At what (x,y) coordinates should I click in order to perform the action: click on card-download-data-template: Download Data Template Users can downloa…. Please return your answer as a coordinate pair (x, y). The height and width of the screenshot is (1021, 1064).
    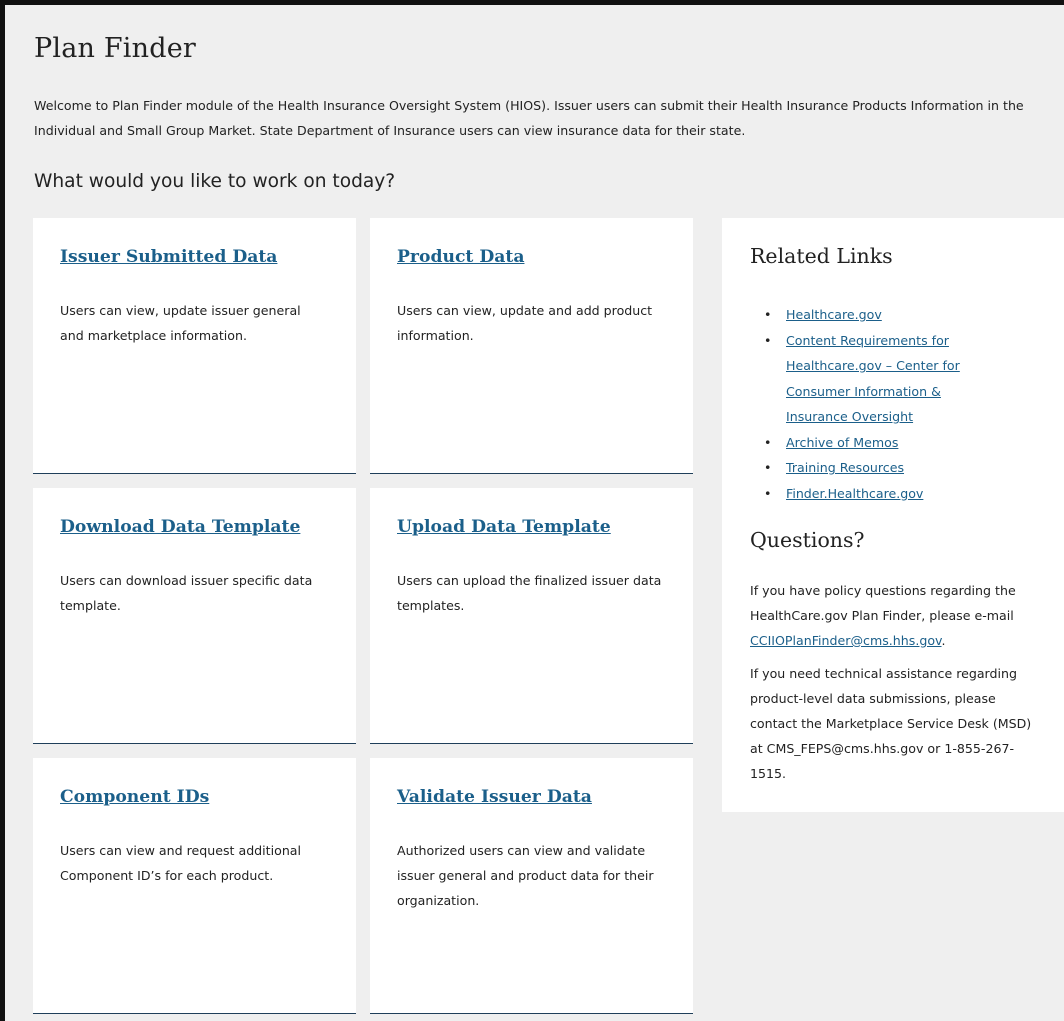
    Looking at the image, I should click on (194, 616).